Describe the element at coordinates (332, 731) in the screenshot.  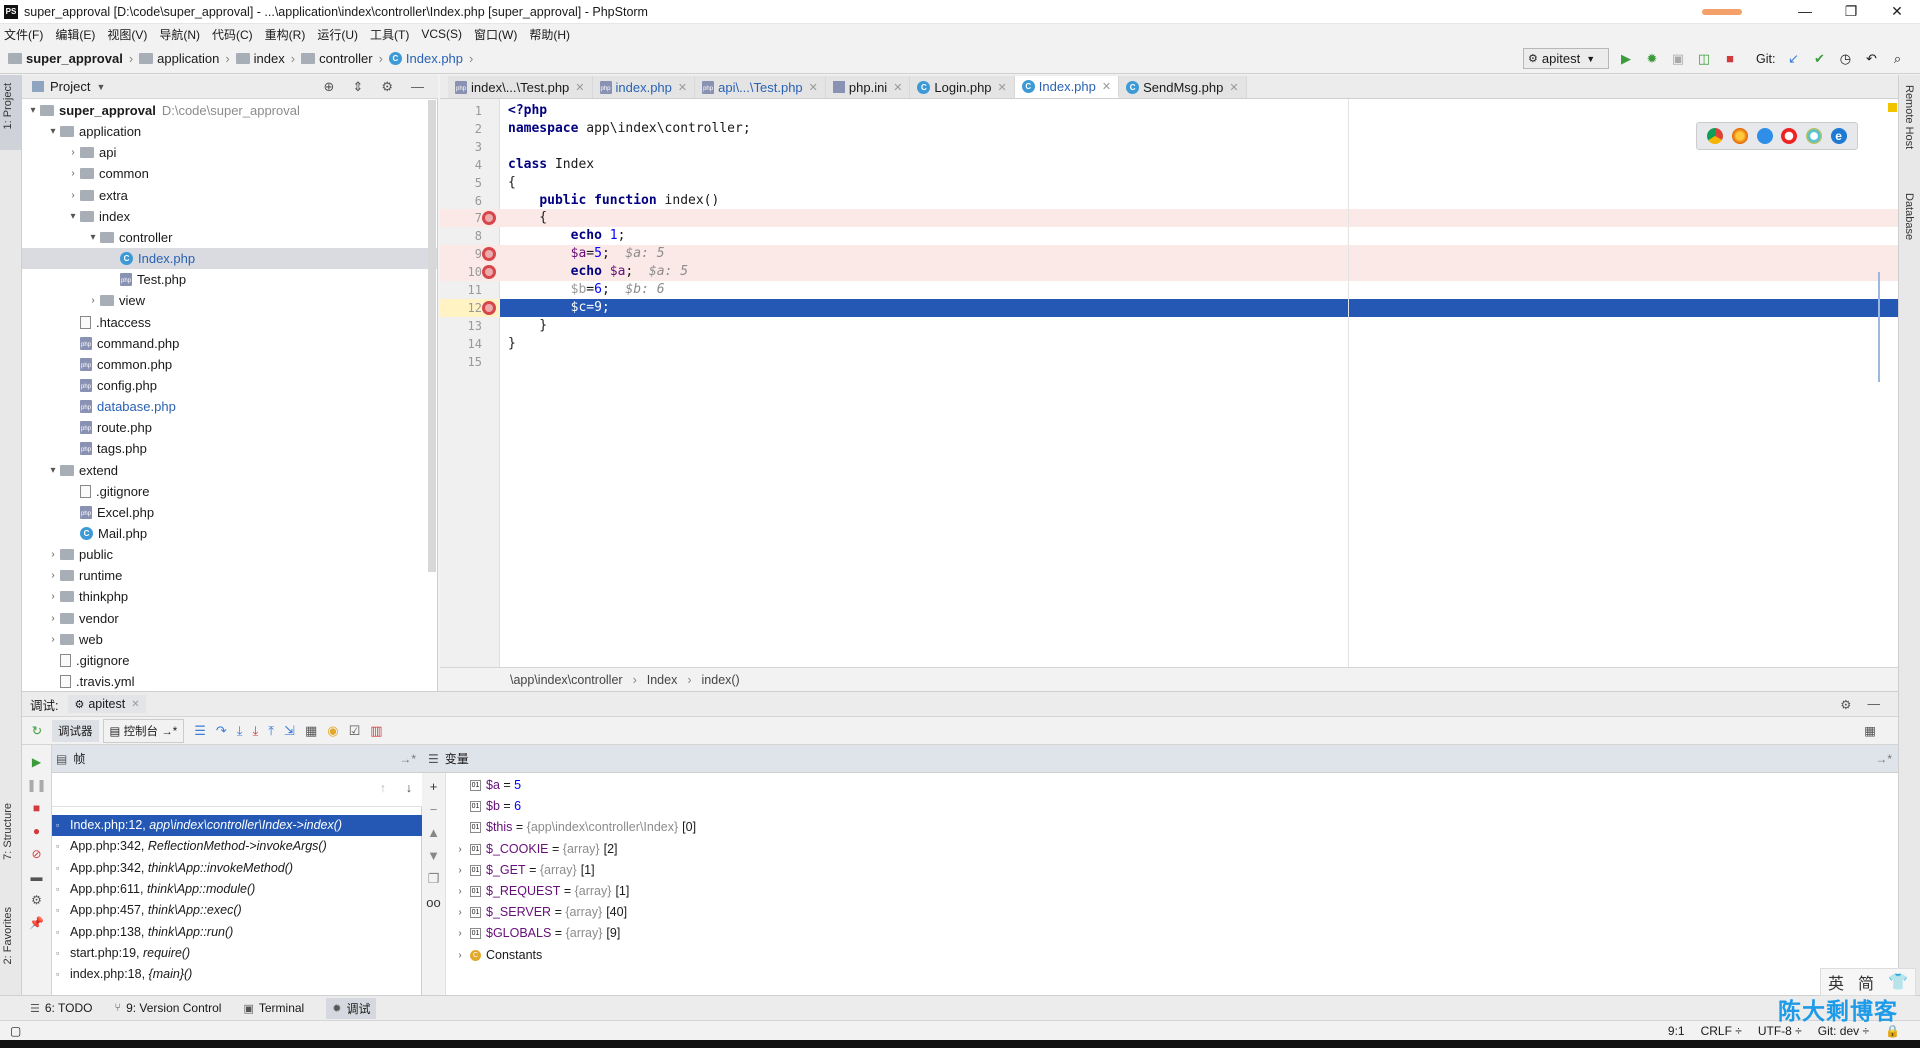
I see `watch-icon: ◉` at that location.